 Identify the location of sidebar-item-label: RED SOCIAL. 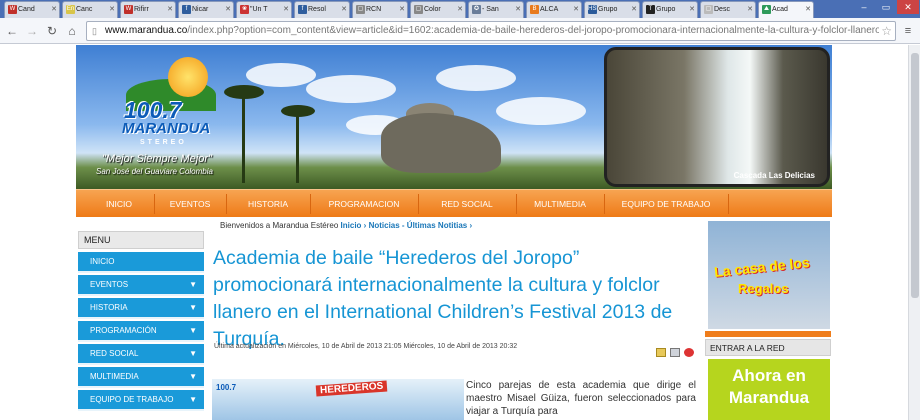
(114, 353).